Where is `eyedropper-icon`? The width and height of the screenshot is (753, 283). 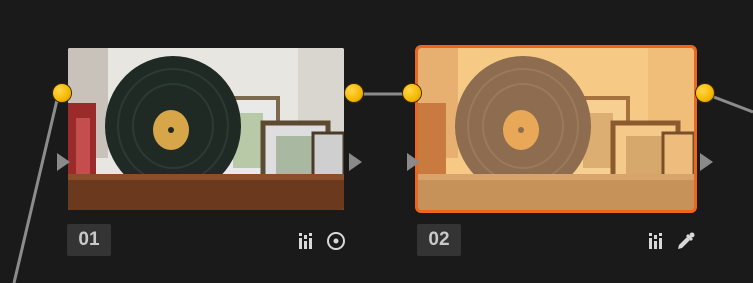 eyedropper-icon is located at coordinates (686, 240).